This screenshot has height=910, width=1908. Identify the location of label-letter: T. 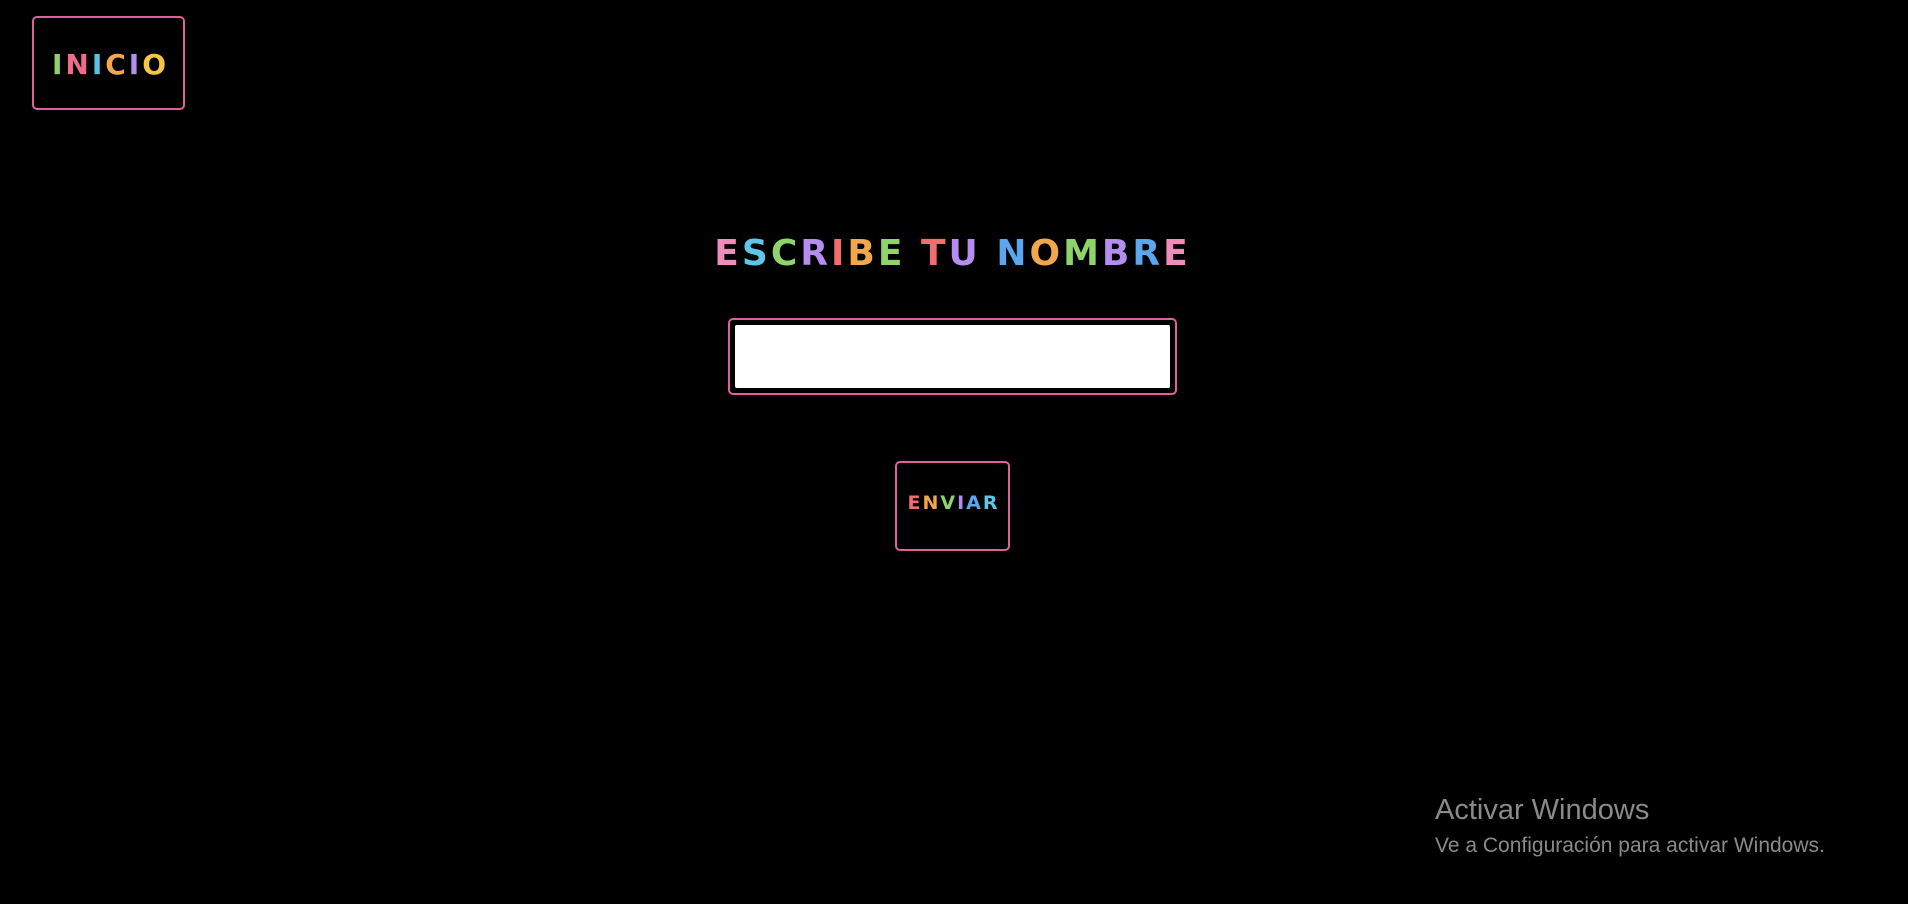
(934, 253).